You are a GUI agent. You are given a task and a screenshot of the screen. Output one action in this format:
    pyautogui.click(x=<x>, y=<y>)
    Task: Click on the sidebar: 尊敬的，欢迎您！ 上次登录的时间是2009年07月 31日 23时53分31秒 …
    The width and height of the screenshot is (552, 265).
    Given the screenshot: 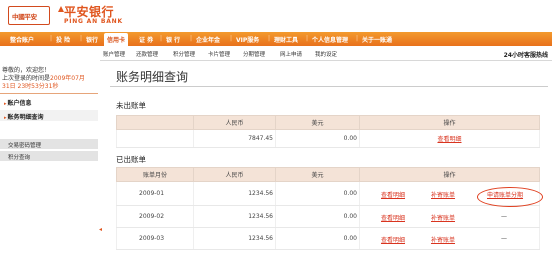 What is the action you would take?
    pyautogui.click(x=49, y=163)
    